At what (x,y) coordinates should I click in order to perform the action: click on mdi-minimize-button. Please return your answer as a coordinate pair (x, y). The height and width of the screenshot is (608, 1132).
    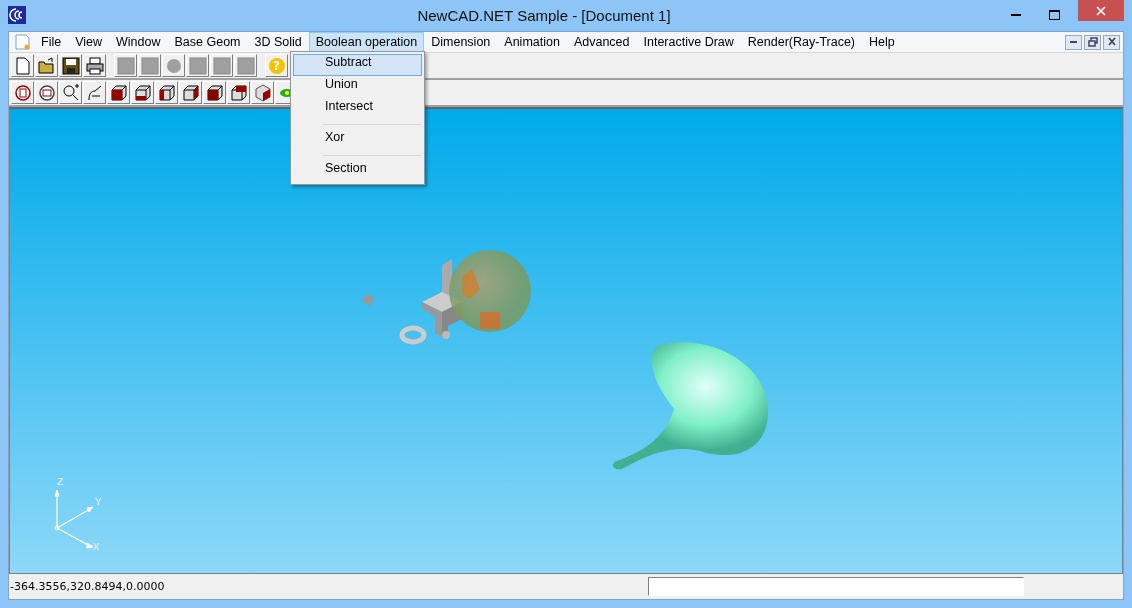
    Looking at the image, I should click on (1073, 42).